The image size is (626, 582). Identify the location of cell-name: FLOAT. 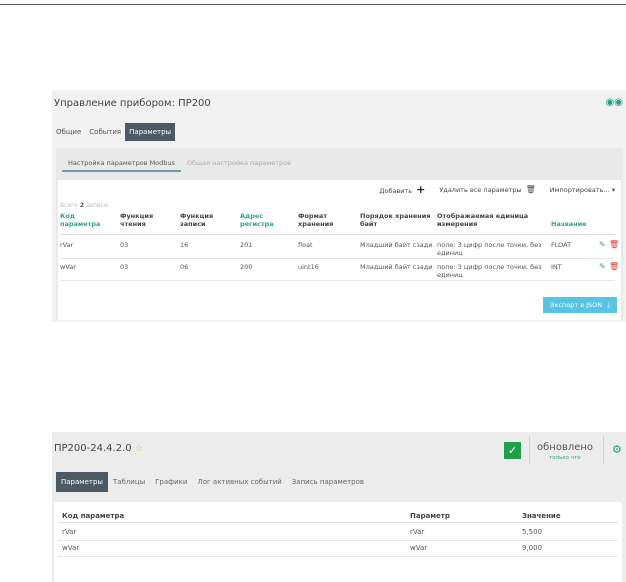
(561, 245).